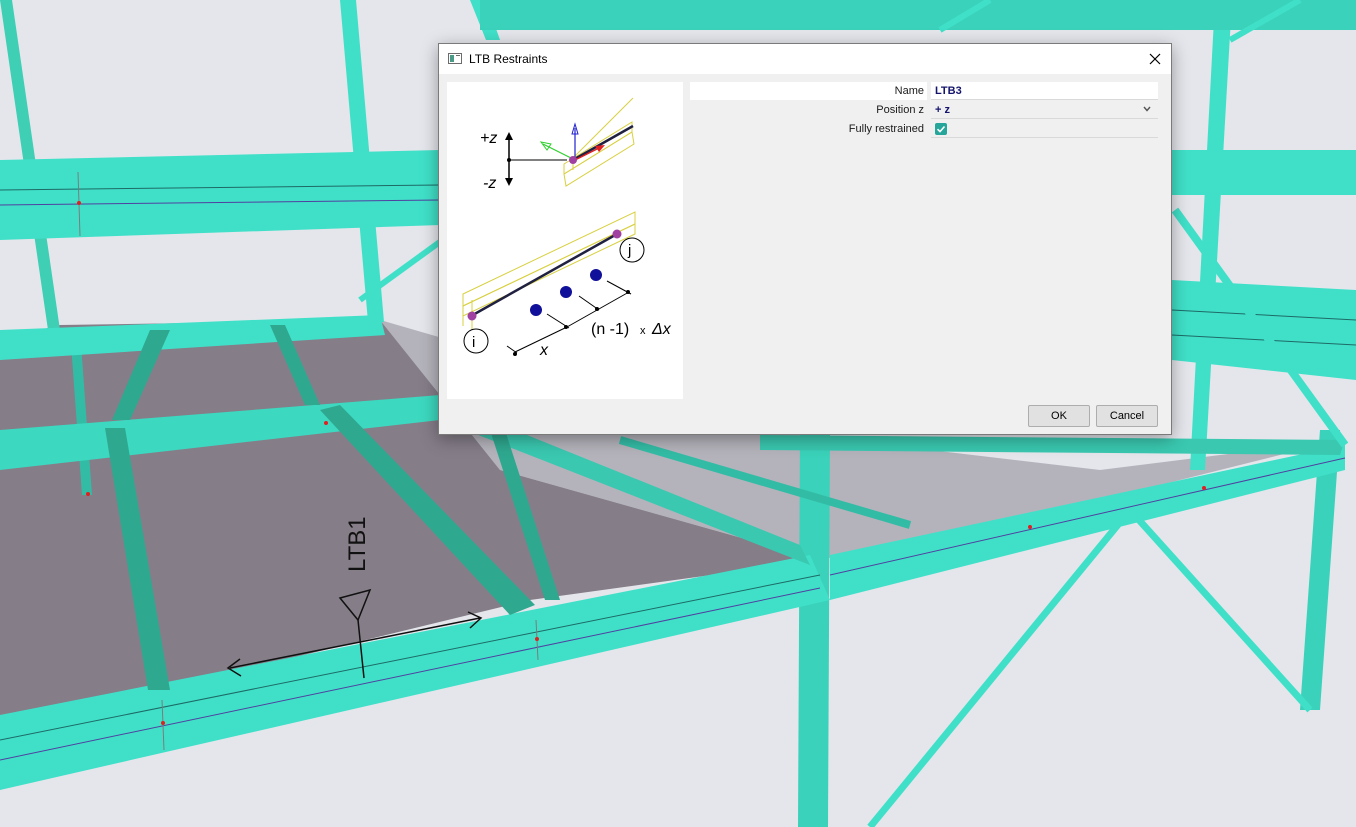 Image resolution: width=1356 pixels, height=827 pixels. I want to click on node-i-label: i, so click(473, 342).